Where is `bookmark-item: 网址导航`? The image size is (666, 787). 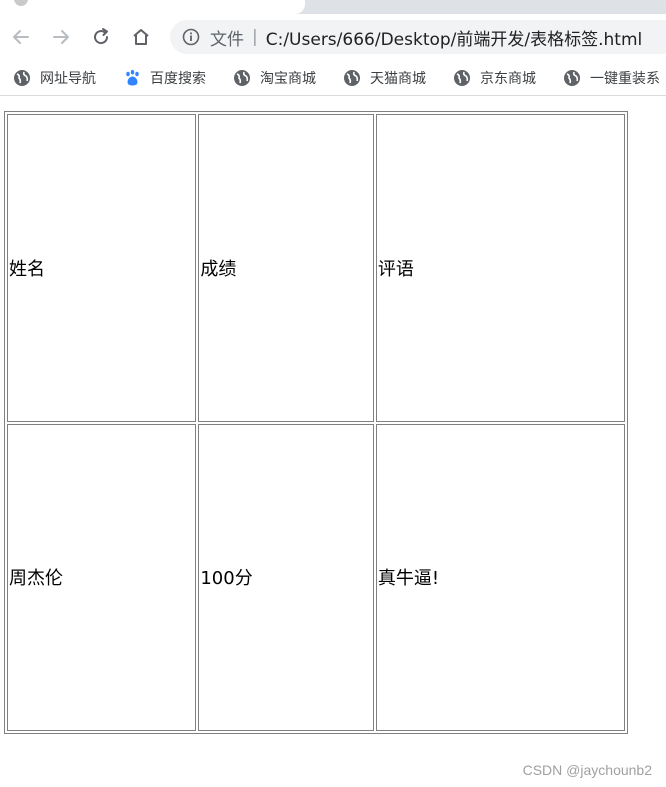 bookmark-item: 网址导航 is located at coordinates (54, 78).